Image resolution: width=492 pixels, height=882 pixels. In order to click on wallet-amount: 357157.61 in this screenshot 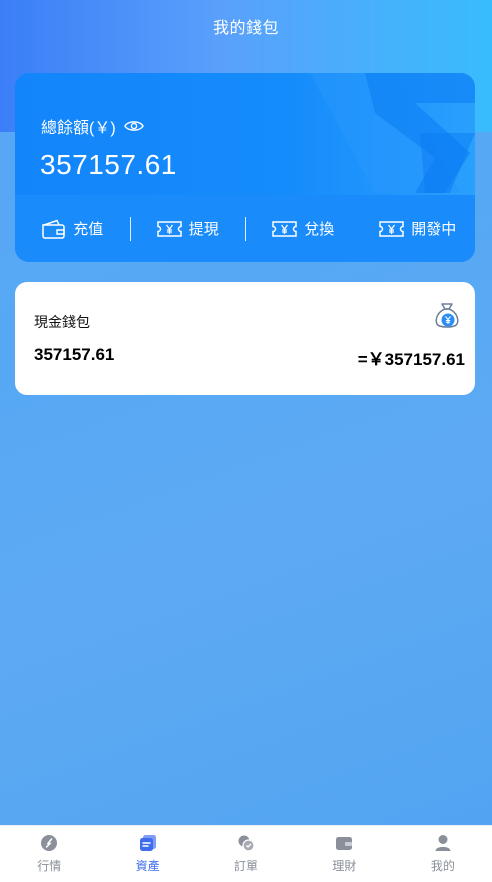, I will do `click(74, 354)`.